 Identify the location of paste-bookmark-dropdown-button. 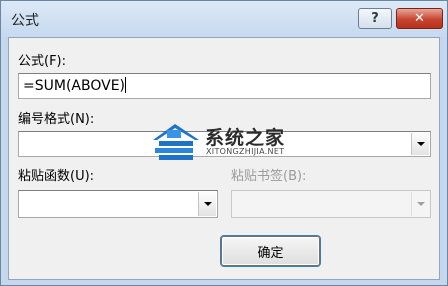
(420, 204).